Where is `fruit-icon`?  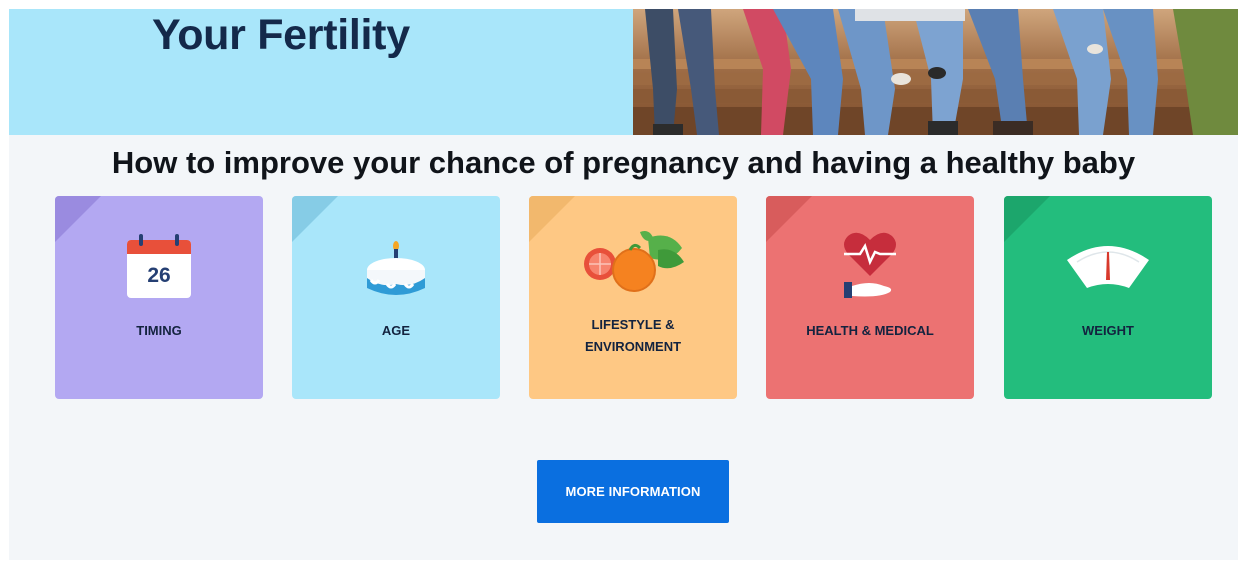 fruit-icon is located at coordinates (633, 265).